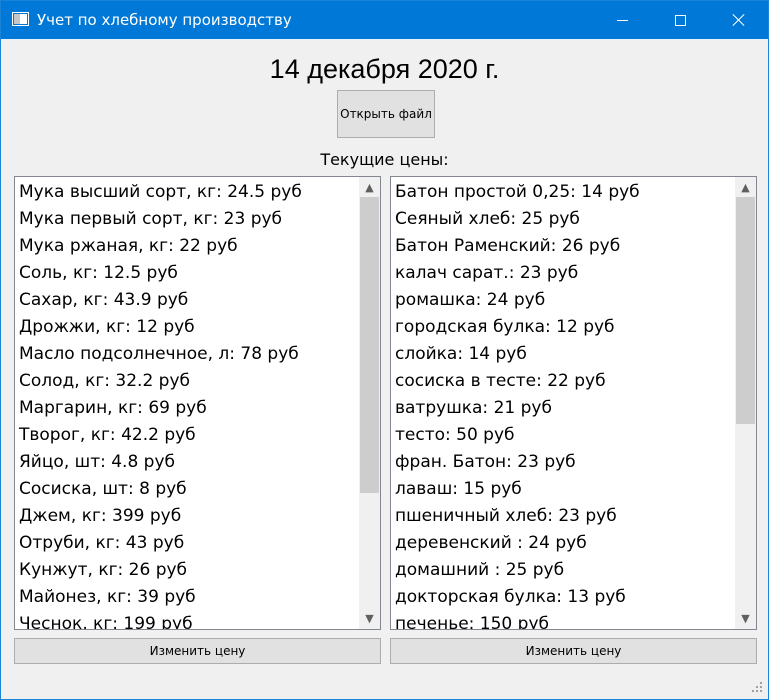 This screenshot has width=769, height=700. What do you see at coordinates (384, 159) in the screenshot?
I see `current-prices-label: Текущие цены:` at bounding box center [384, 159].